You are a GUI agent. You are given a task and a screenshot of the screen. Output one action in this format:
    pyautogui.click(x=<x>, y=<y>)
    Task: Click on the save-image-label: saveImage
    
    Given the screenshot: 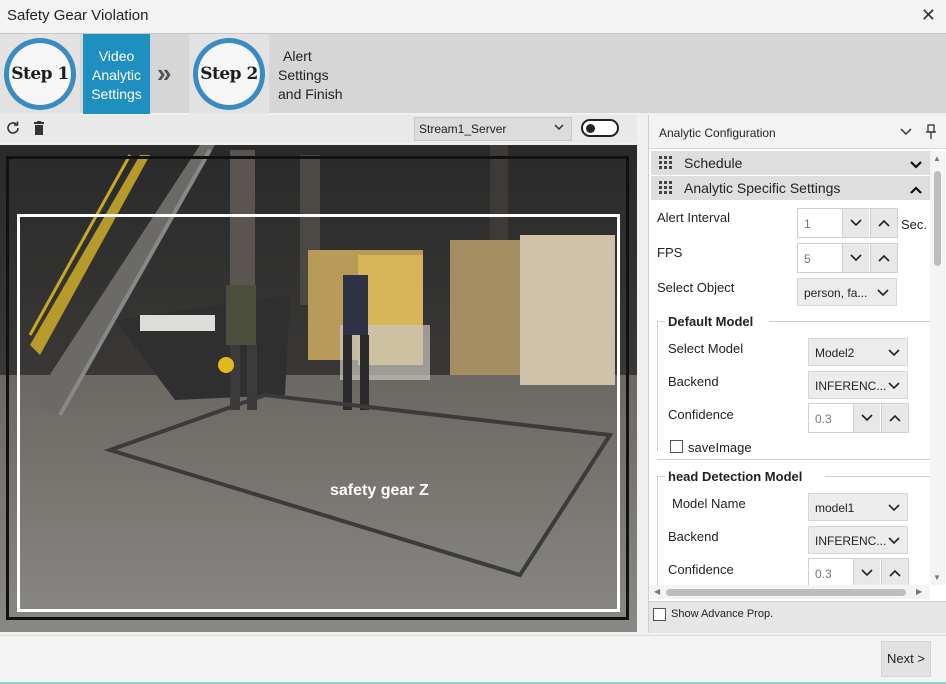 What is the action you would take?
    pyautogui.click(x=720, y=447)
    